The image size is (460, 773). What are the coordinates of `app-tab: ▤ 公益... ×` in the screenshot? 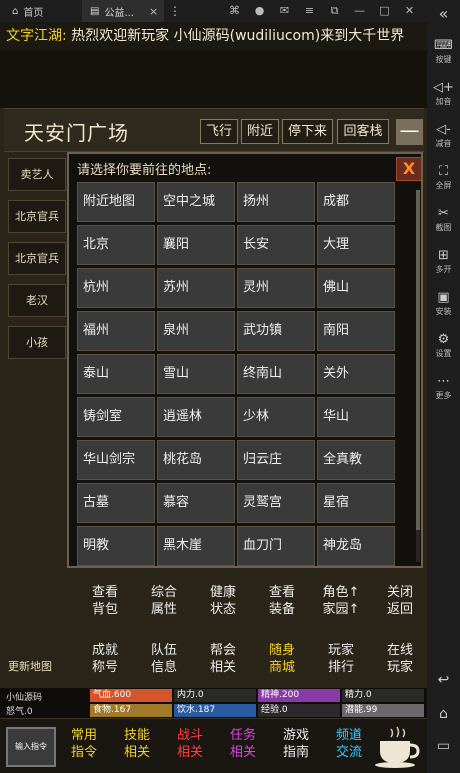 It's located at (123, 11).